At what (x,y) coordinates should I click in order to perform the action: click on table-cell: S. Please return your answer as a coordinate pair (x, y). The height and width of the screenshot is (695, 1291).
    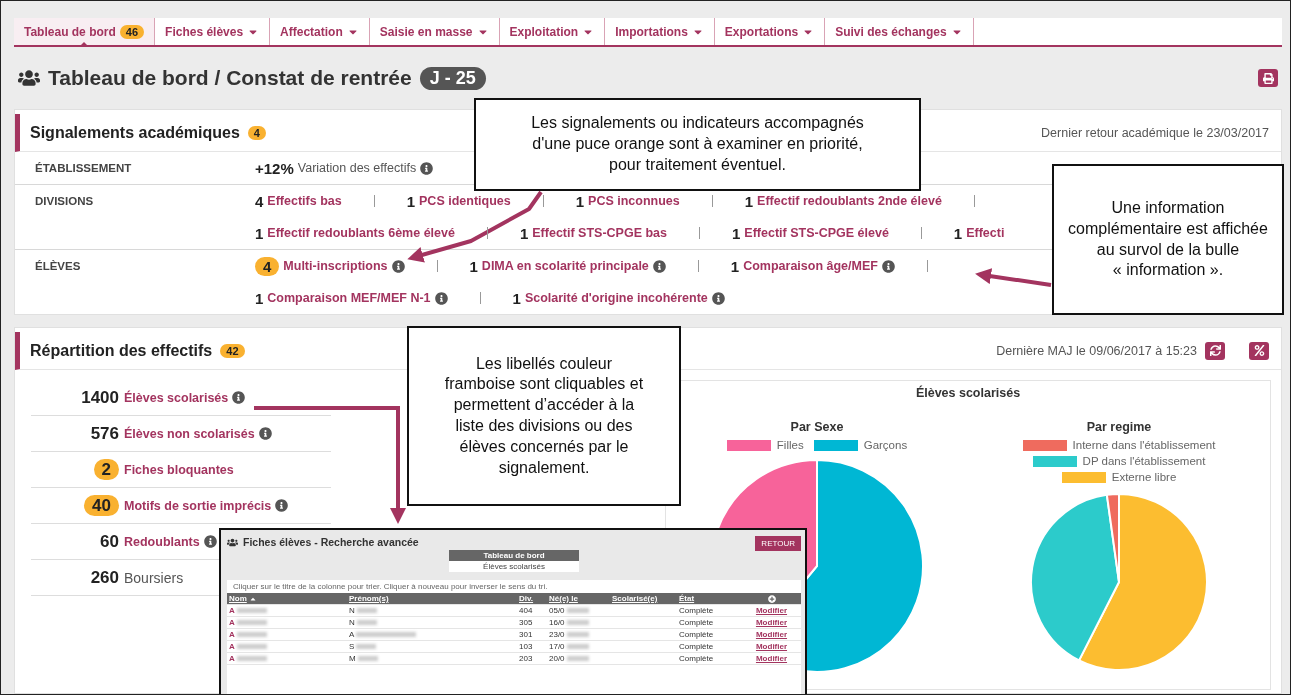
    Looking at the image, I should click on (352, 646).